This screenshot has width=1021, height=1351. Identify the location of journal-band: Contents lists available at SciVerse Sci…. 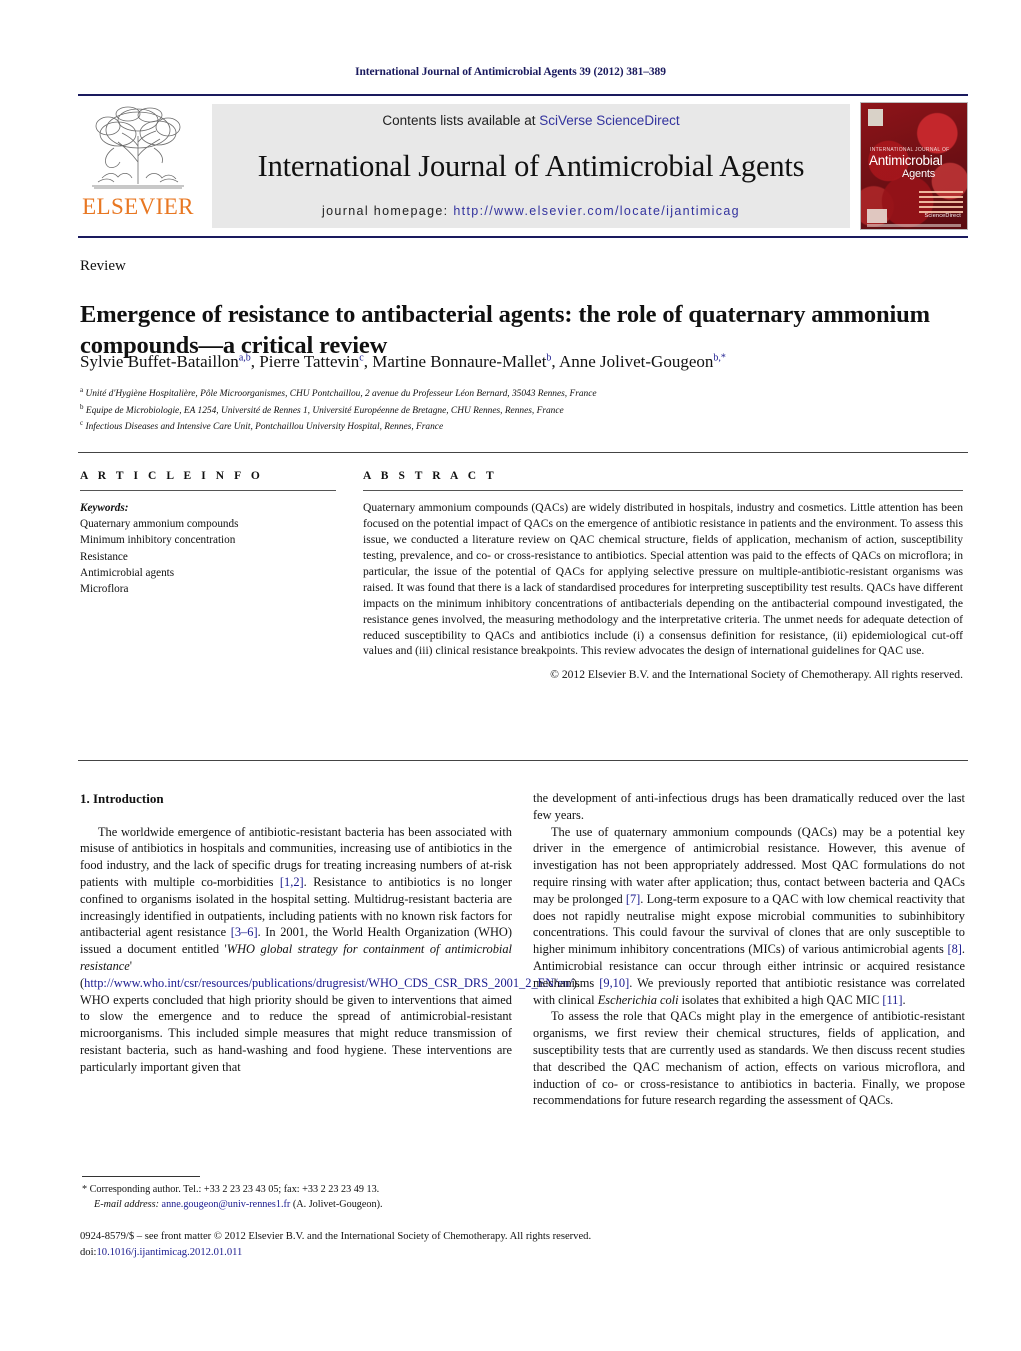
(531, 166).